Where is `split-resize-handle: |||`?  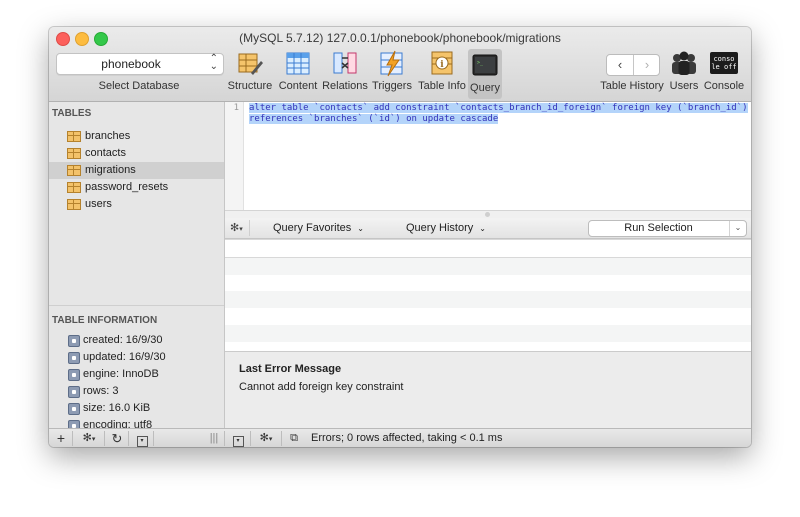
split-resize-handle: ||| is located at coordinates (214, 438).